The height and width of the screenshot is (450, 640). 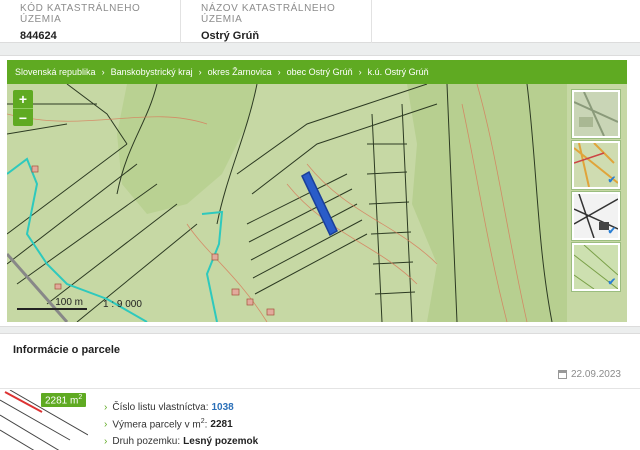 I want to click on cadastral-code-value: 844624, so click(x=38, y=36).